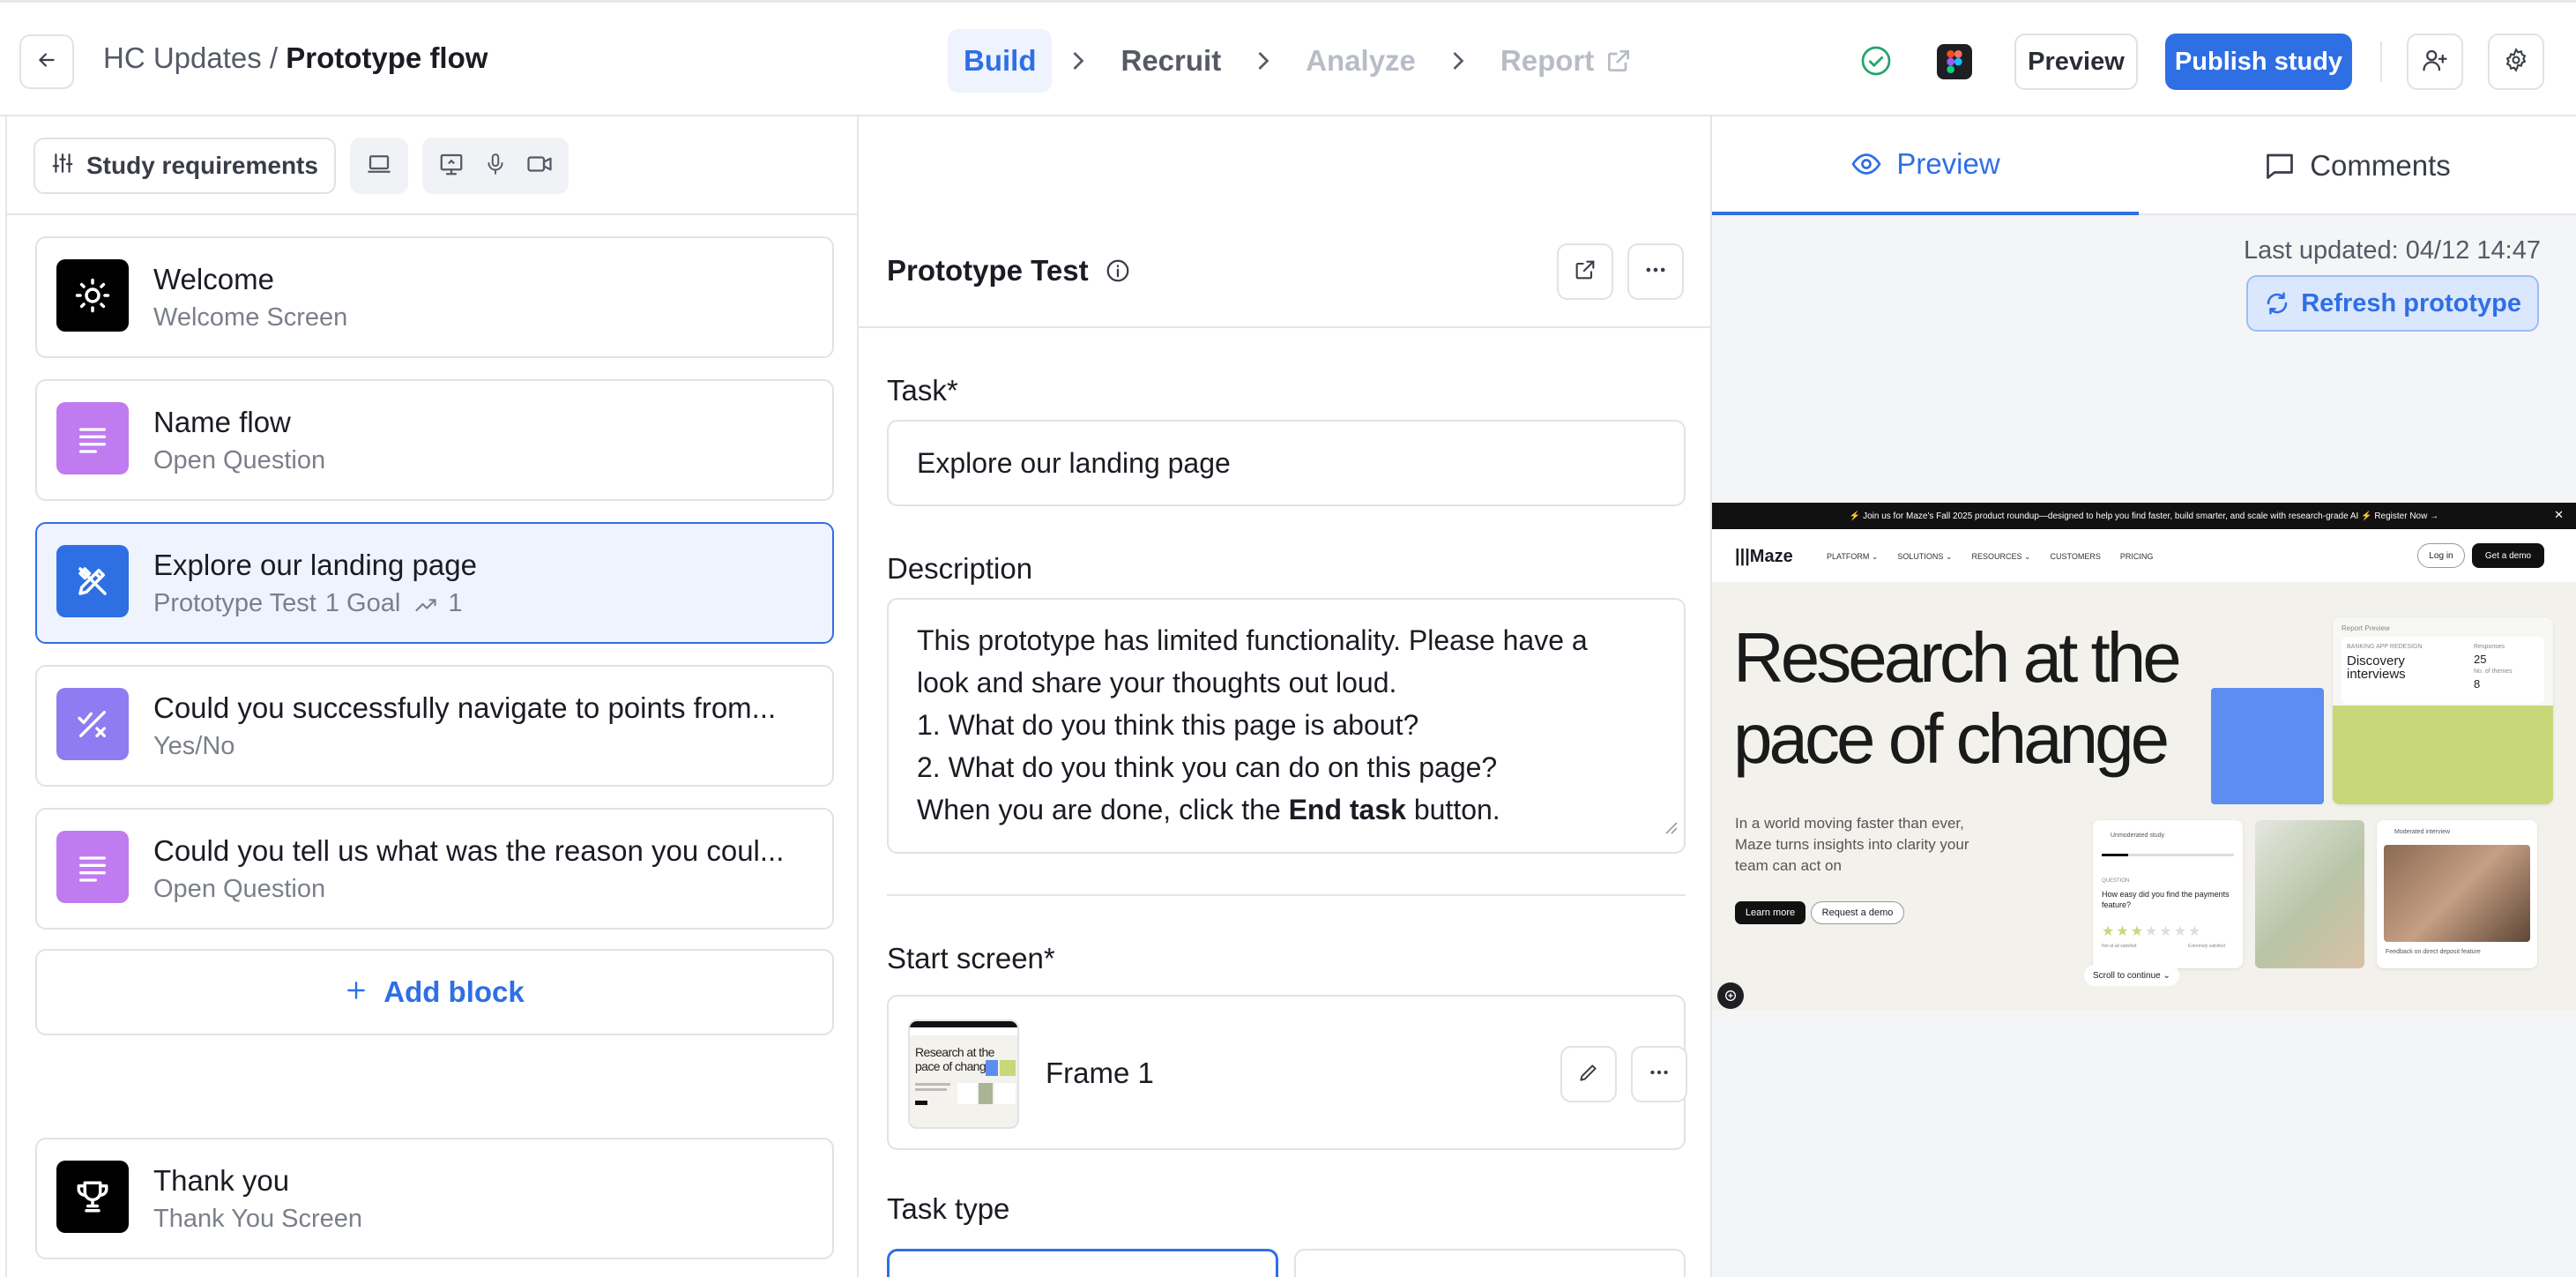 This screenshot has height=1277, width=2576. I want to click on step-build: Build, so click(1001, 61).